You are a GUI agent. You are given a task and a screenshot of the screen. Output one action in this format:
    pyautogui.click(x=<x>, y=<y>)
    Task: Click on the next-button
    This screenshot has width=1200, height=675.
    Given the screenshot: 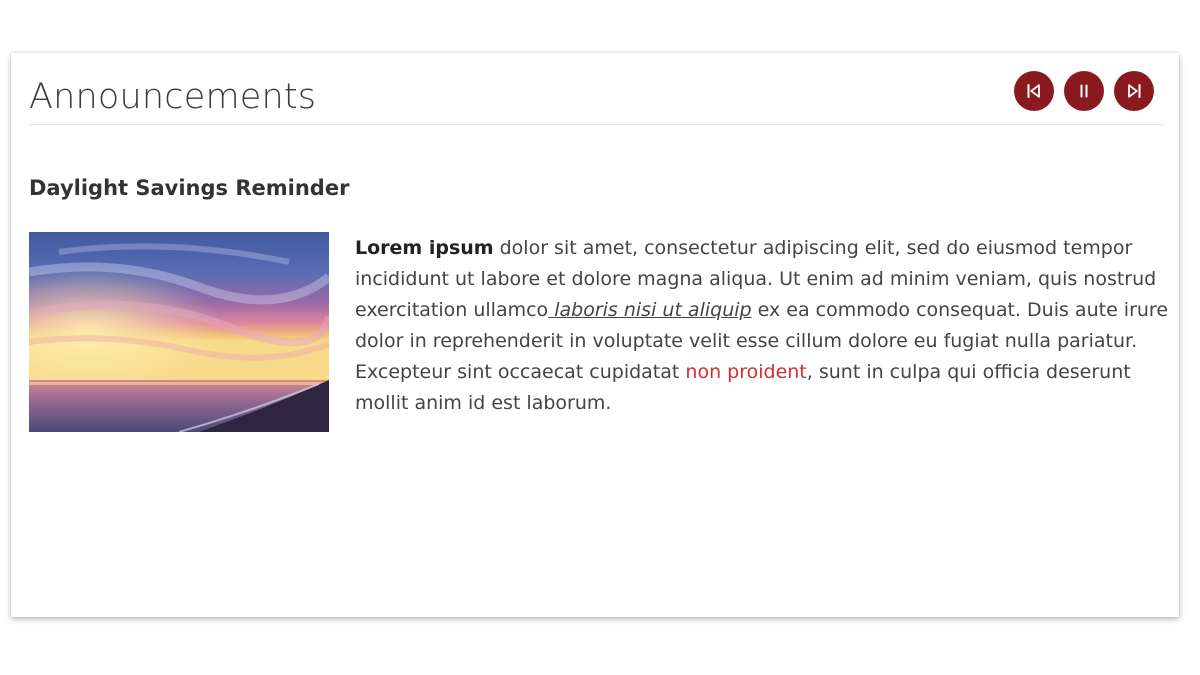 What is the action you would take?
    pyautogui.click(x=1134, y=91)
    